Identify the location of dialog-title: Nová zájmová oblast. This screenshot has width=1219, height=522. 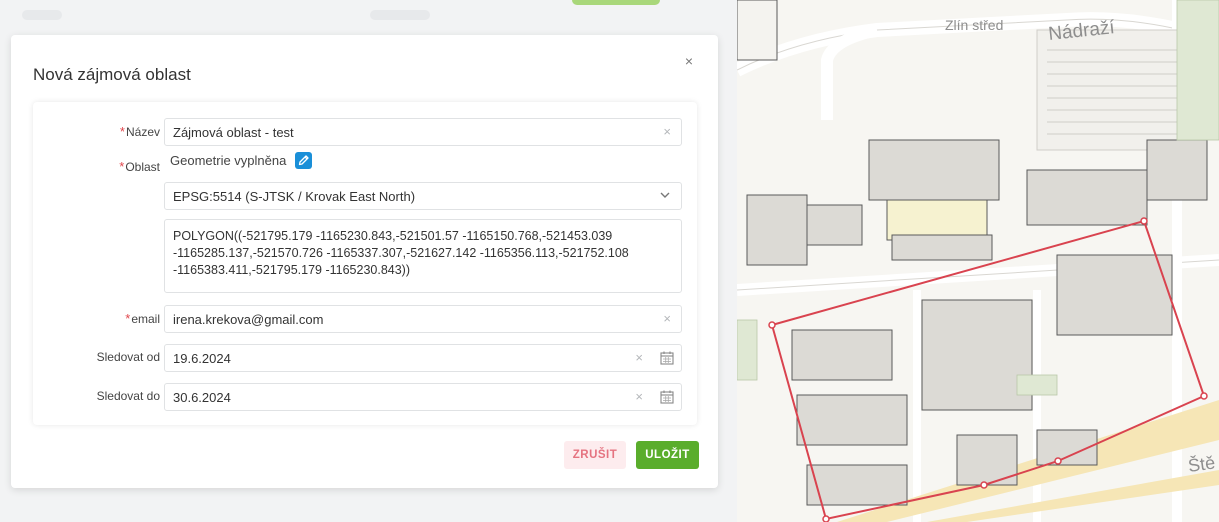
(112, 74).